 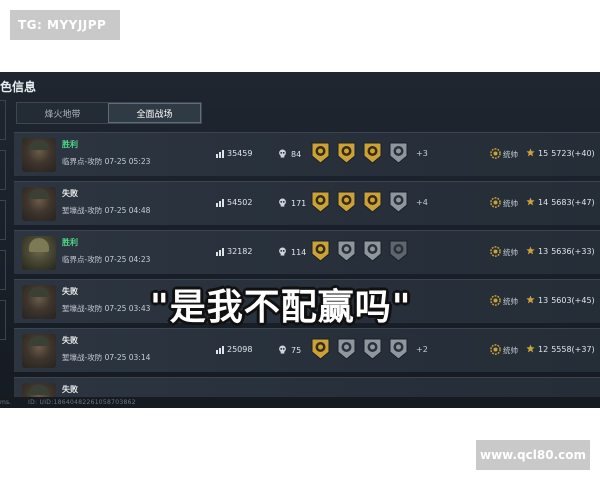 What do you see at coordinates (289, 154) in the screenshot?
I see `match-kills: 84` at bounding box center [289, 154].